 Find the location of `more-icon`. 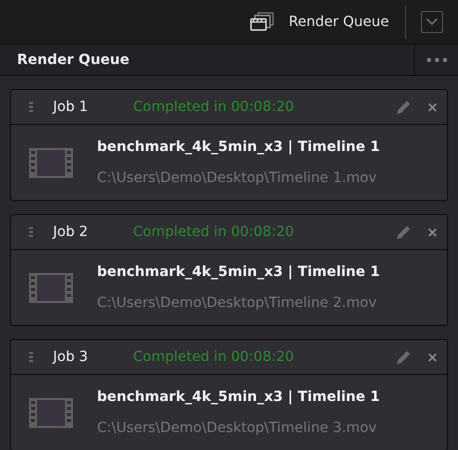

more-icon is located at coordinates (437, 60).